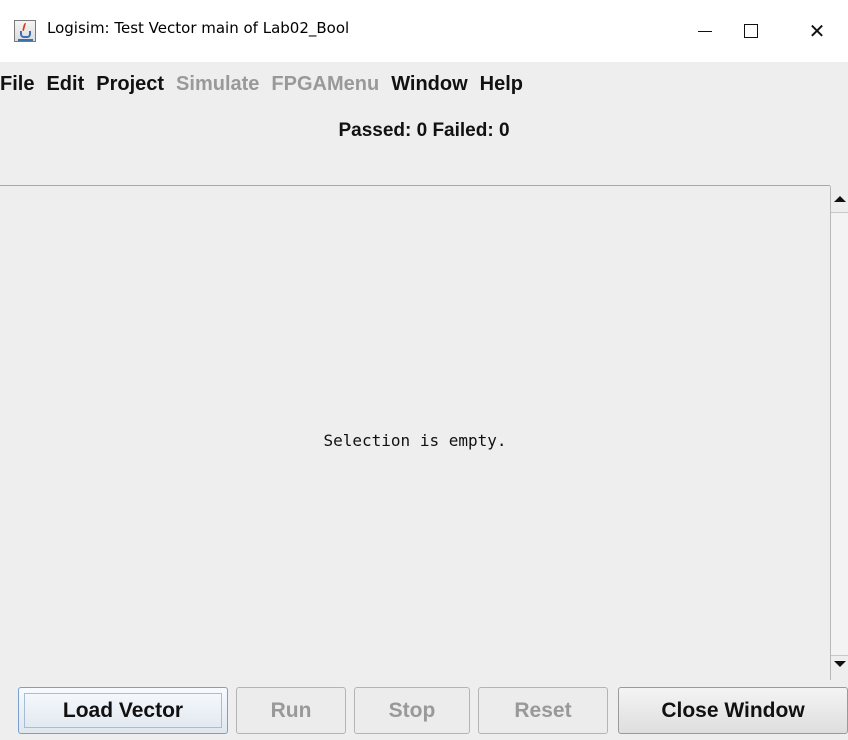  I want to click on java-app-icon, so click(25, 31).